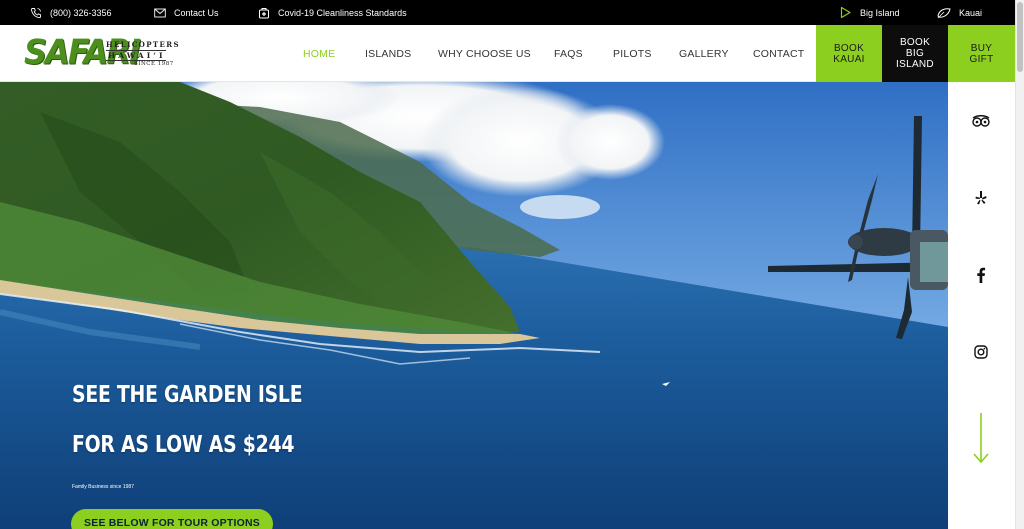  I want to click on nav-pilots: PILOTS, so click(632, 53).